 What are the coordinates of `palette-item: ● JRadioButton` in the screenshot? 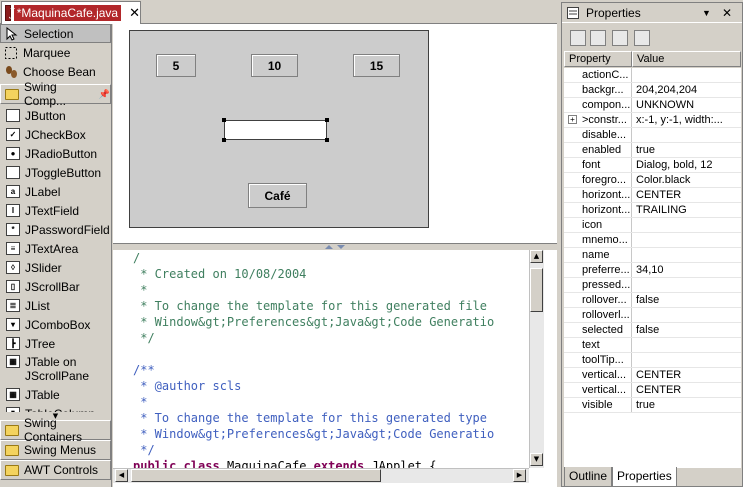 It's located at (55, 153).